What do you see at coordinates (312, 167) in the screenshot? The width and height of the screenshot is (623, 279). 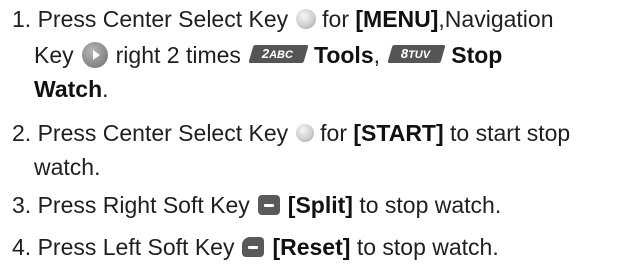 I see `step-2-line-2: watch.` at bounding box center [312, 167].